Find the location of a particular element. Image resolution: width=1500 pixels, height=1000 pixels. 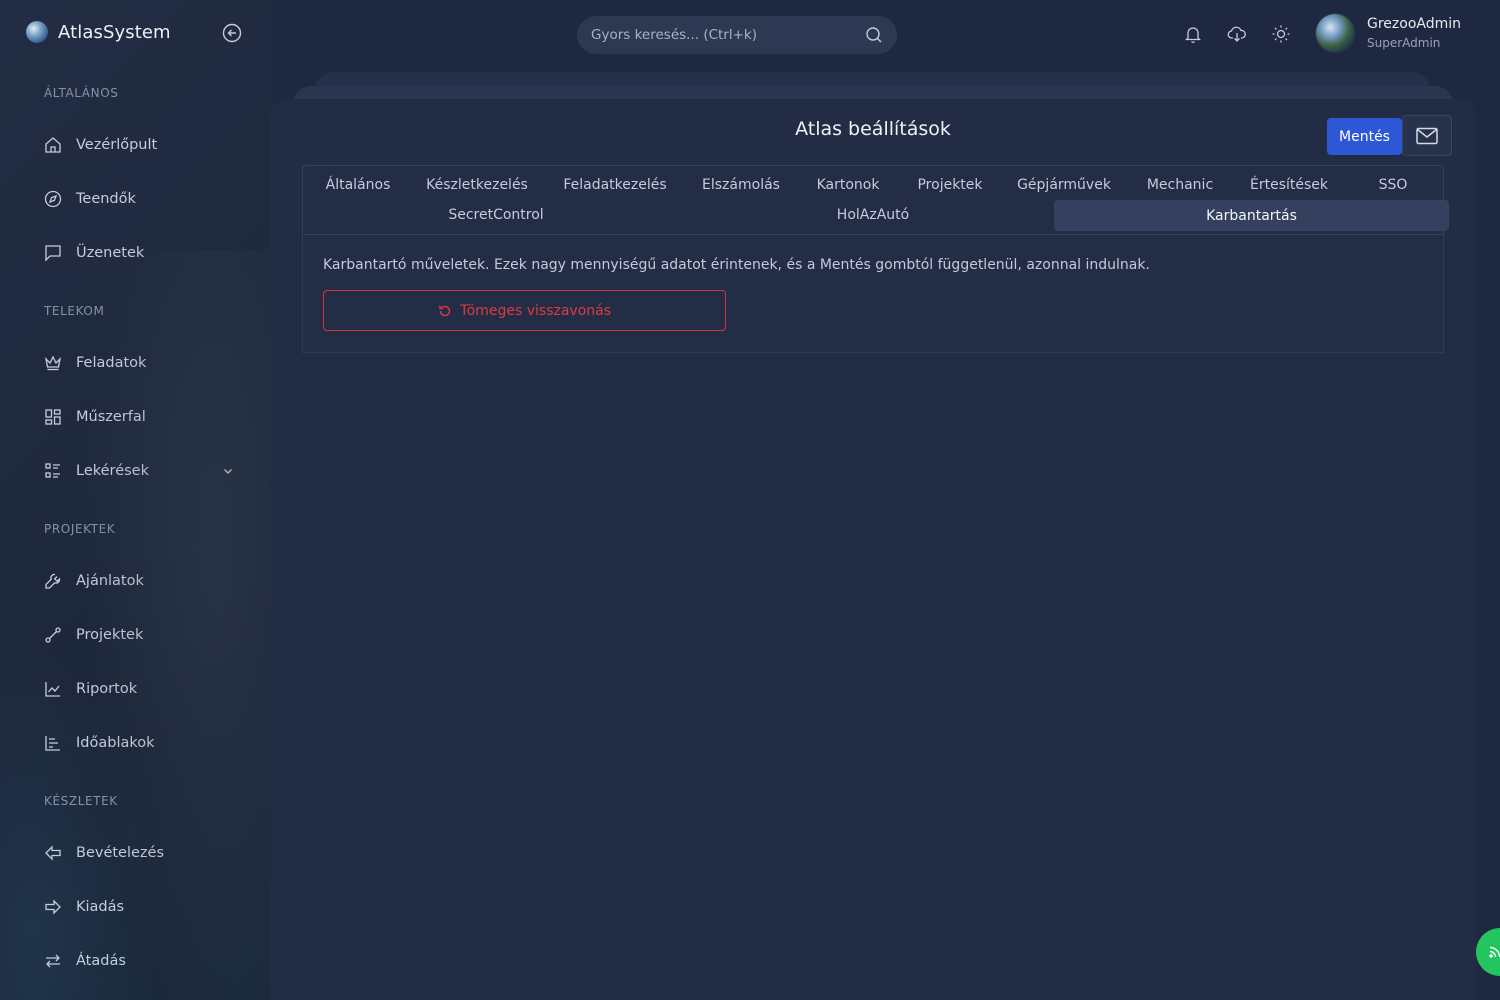

sidebar-item-vezerlopult: Vezérlőpult is located at coordinates (139, 145).